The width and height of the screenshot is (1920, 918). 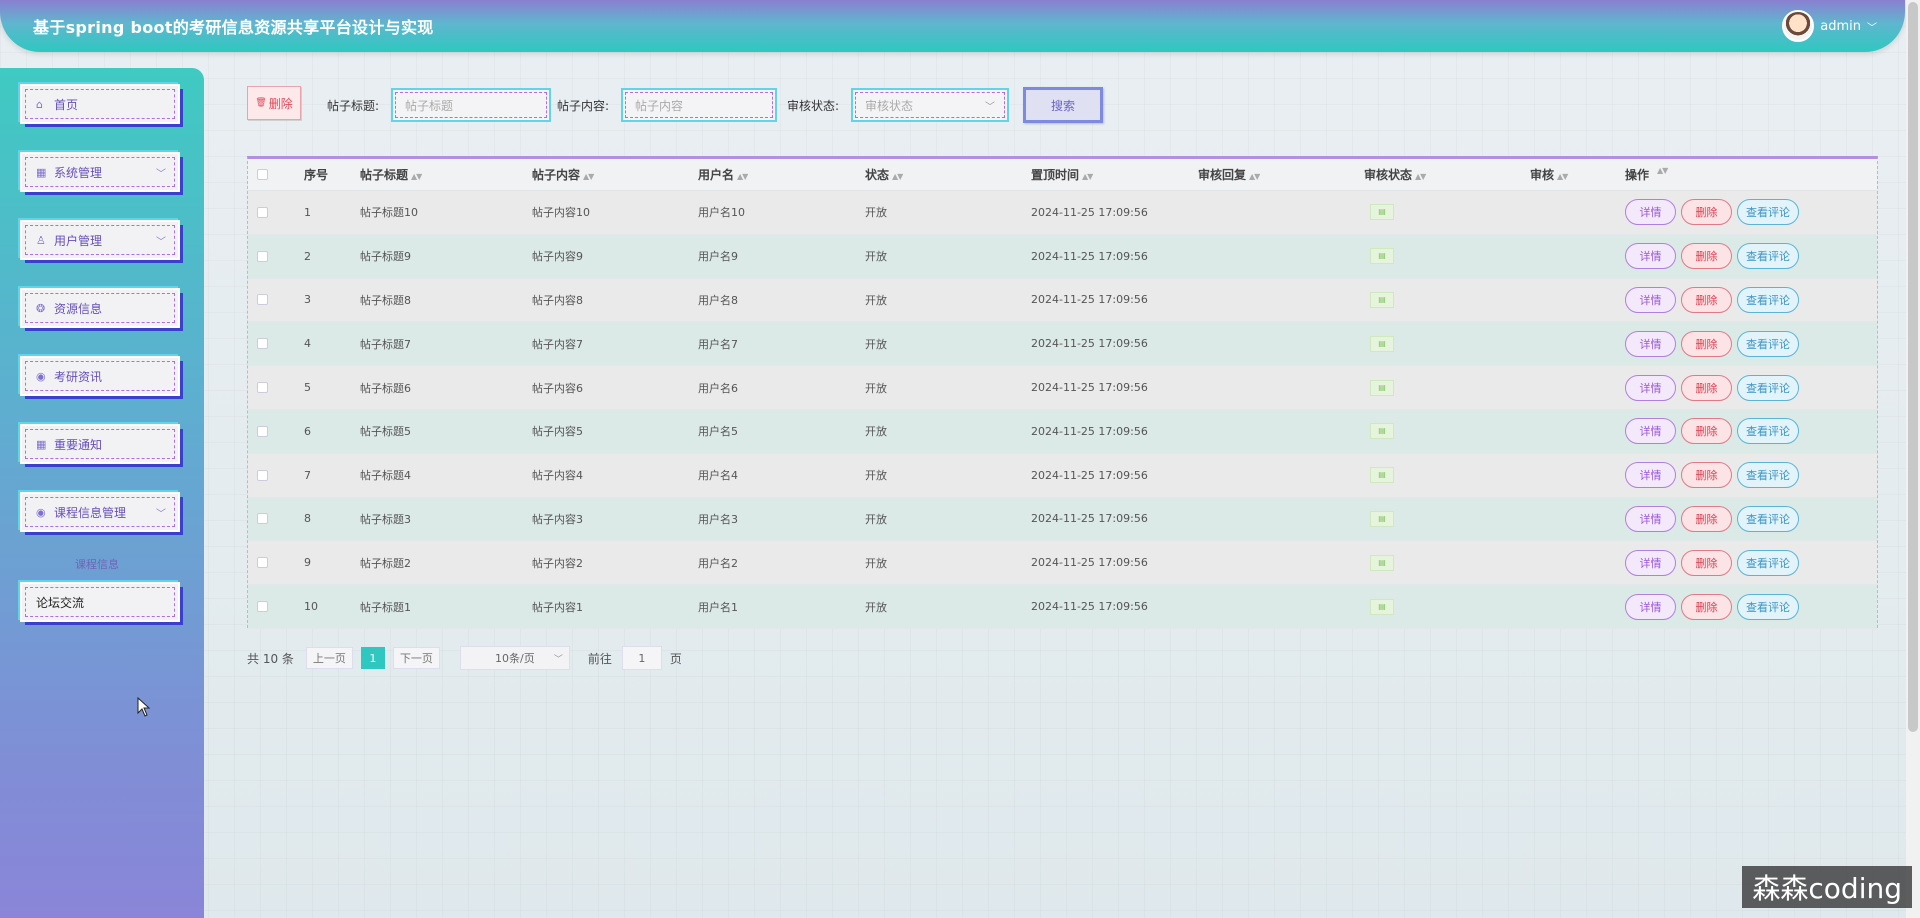 I want to click on user-icon: ♙, so click(x=41, y=240).